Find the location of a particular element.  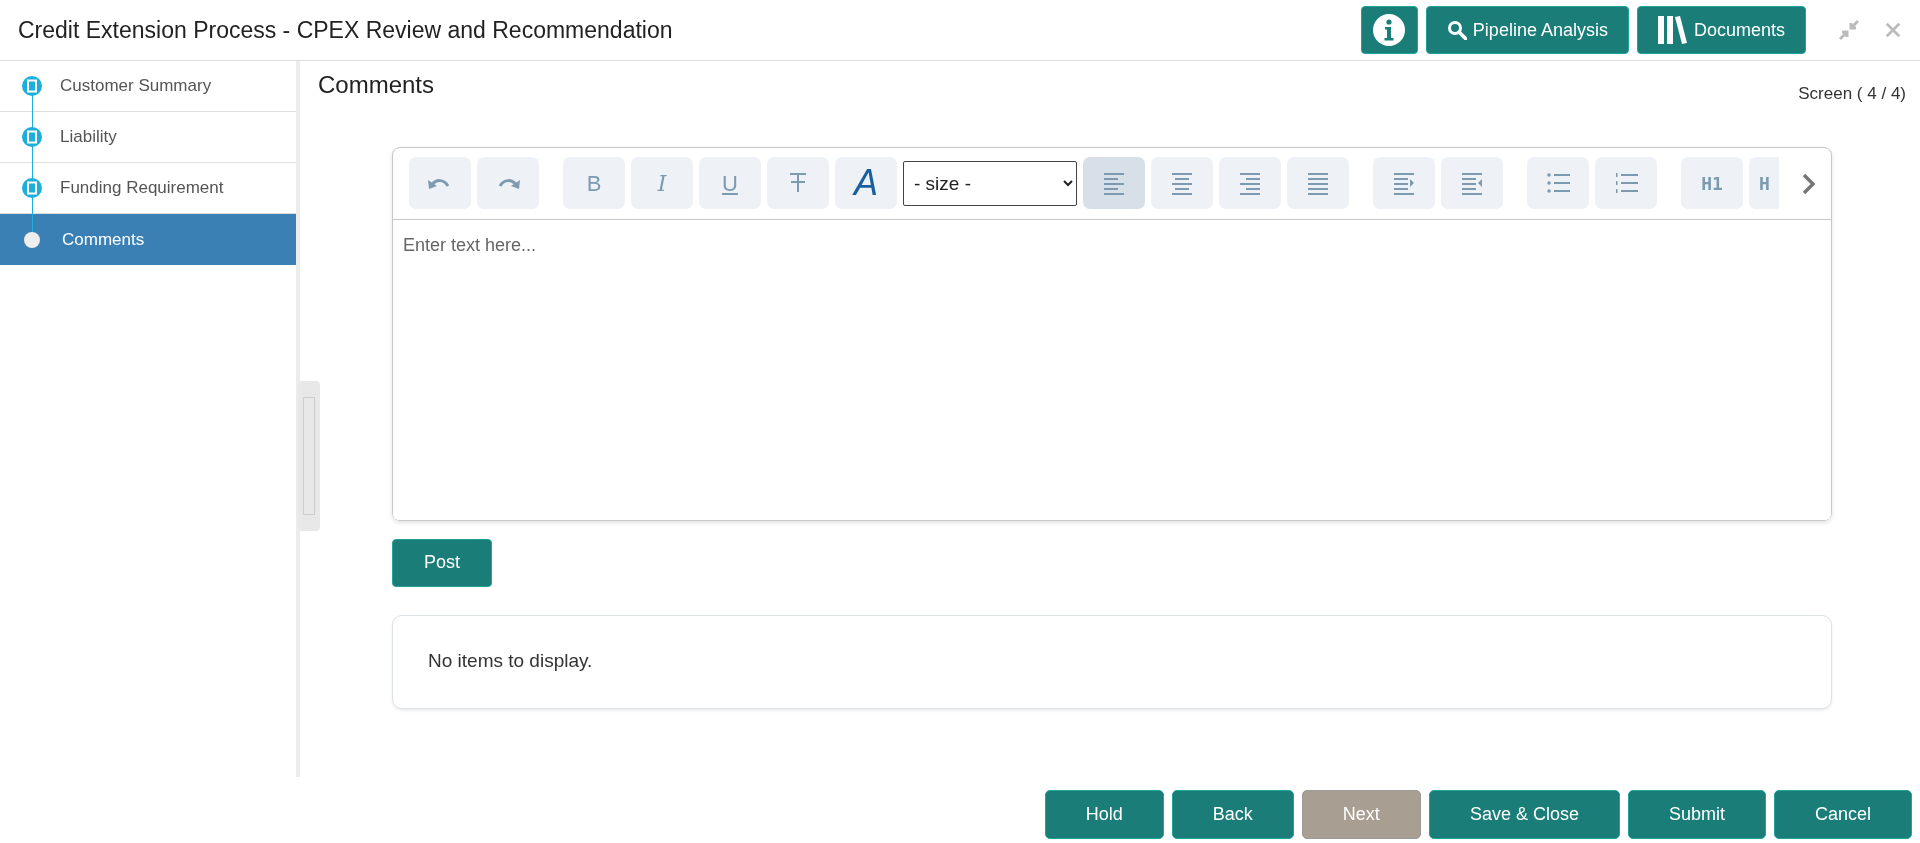

undo-icon is located at coordinates (440, 183).